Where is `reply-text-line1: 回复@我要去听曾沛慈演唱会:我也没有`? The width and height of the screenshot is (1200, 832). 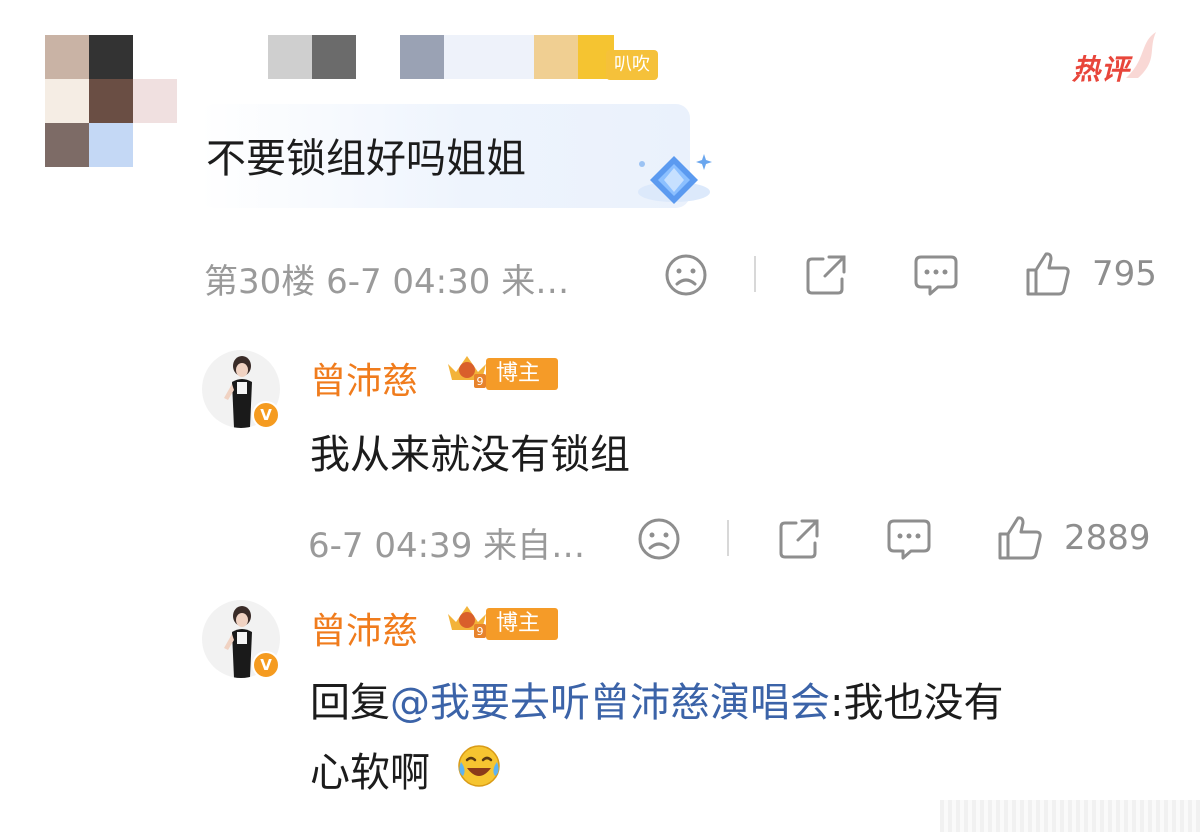
reply-text-line1: 回复@我要去听曾沛慈演唱会:我也没有 is located at coordinates (656, 699).